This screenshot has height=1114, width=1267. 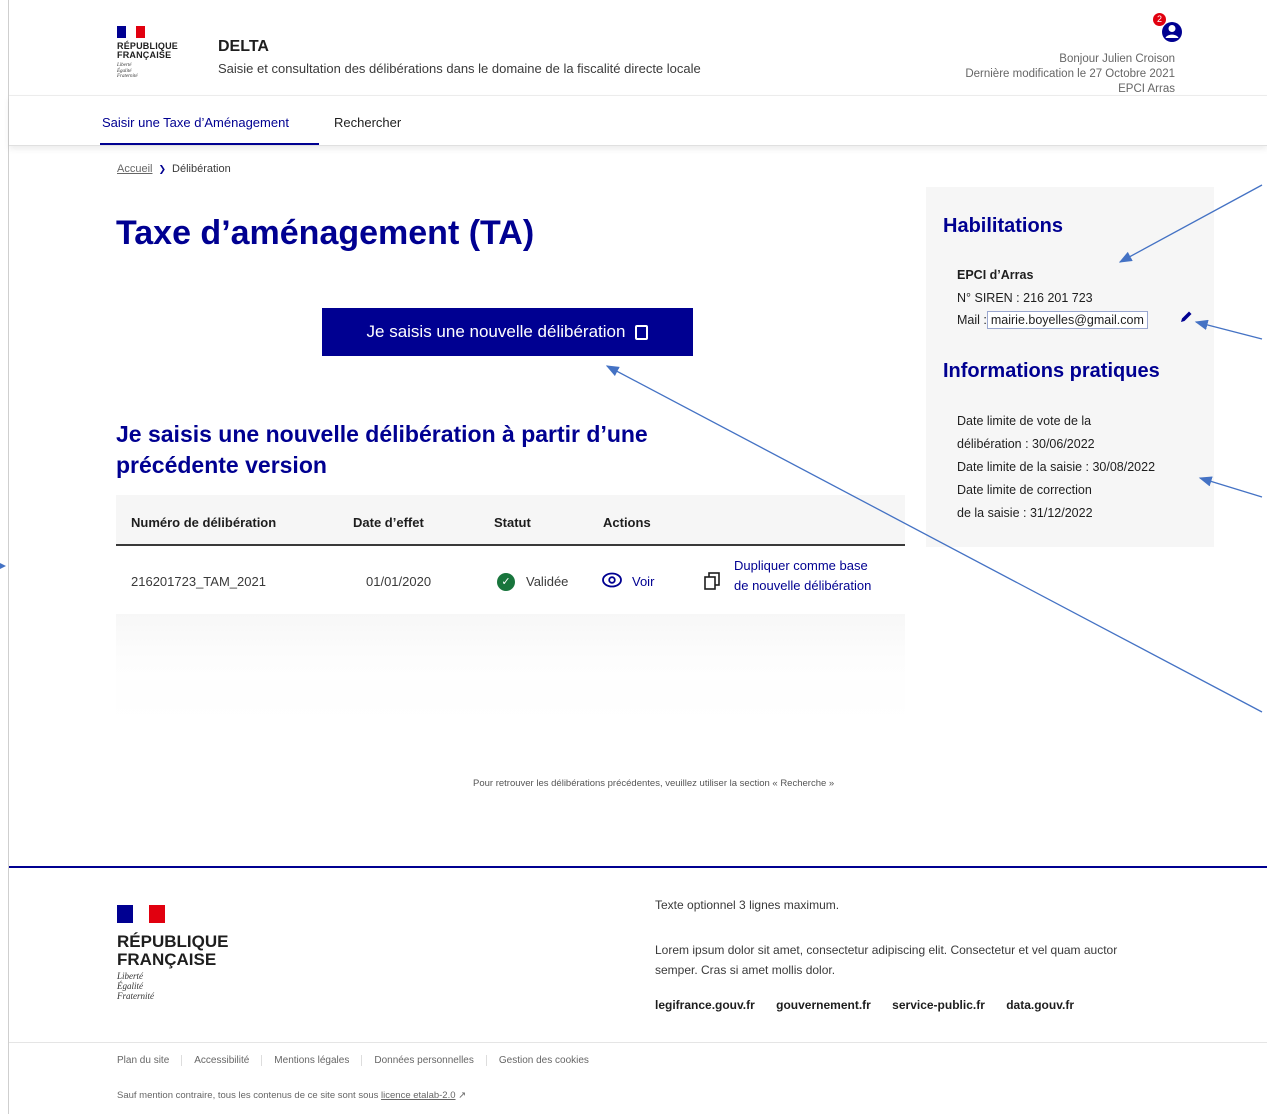 What do you see at coordinates (162, 169) in the screenshot?
I see `chevron-right-icon: ❯` at bounding box center [162, 169].